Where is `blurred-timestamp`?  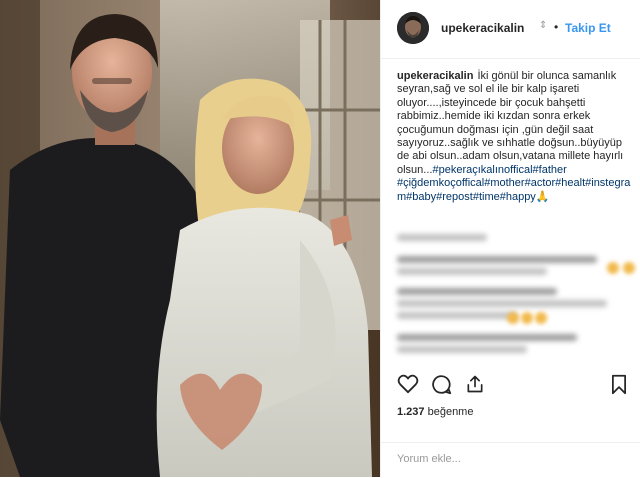
blurred-timestamp is located at coordinates (512, 240).